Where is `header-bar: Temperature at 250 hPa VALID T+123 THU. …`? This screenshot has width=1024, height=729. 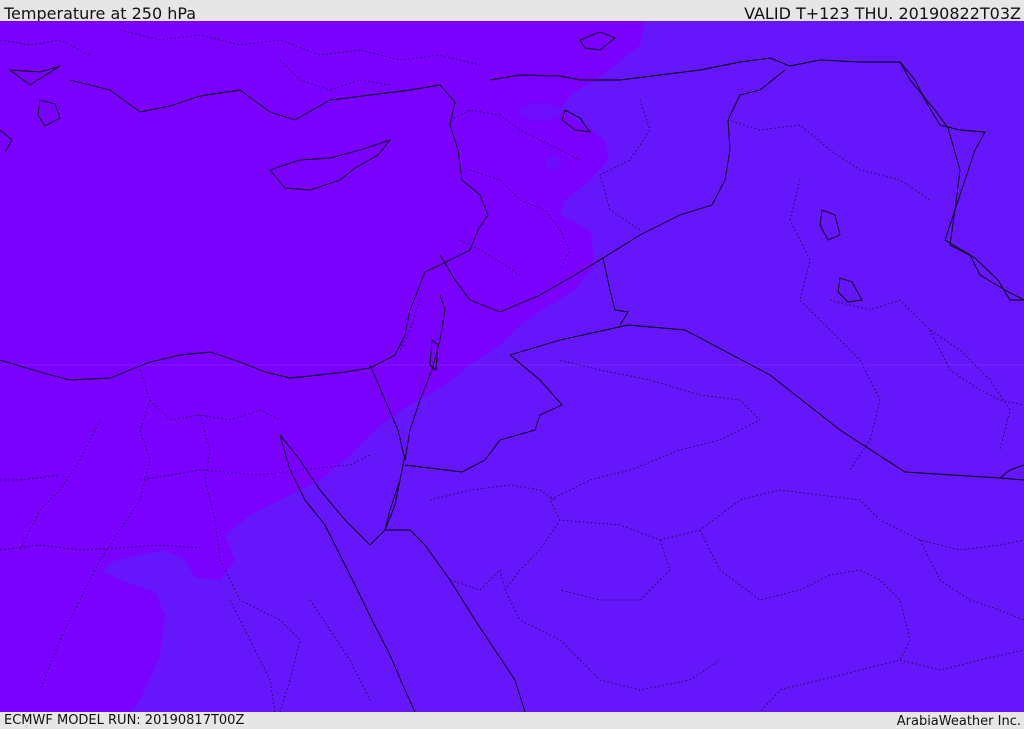
header-bar: Temperature at 250 hPa VALID T+123 THU. … is located at coordinates (512, 11).